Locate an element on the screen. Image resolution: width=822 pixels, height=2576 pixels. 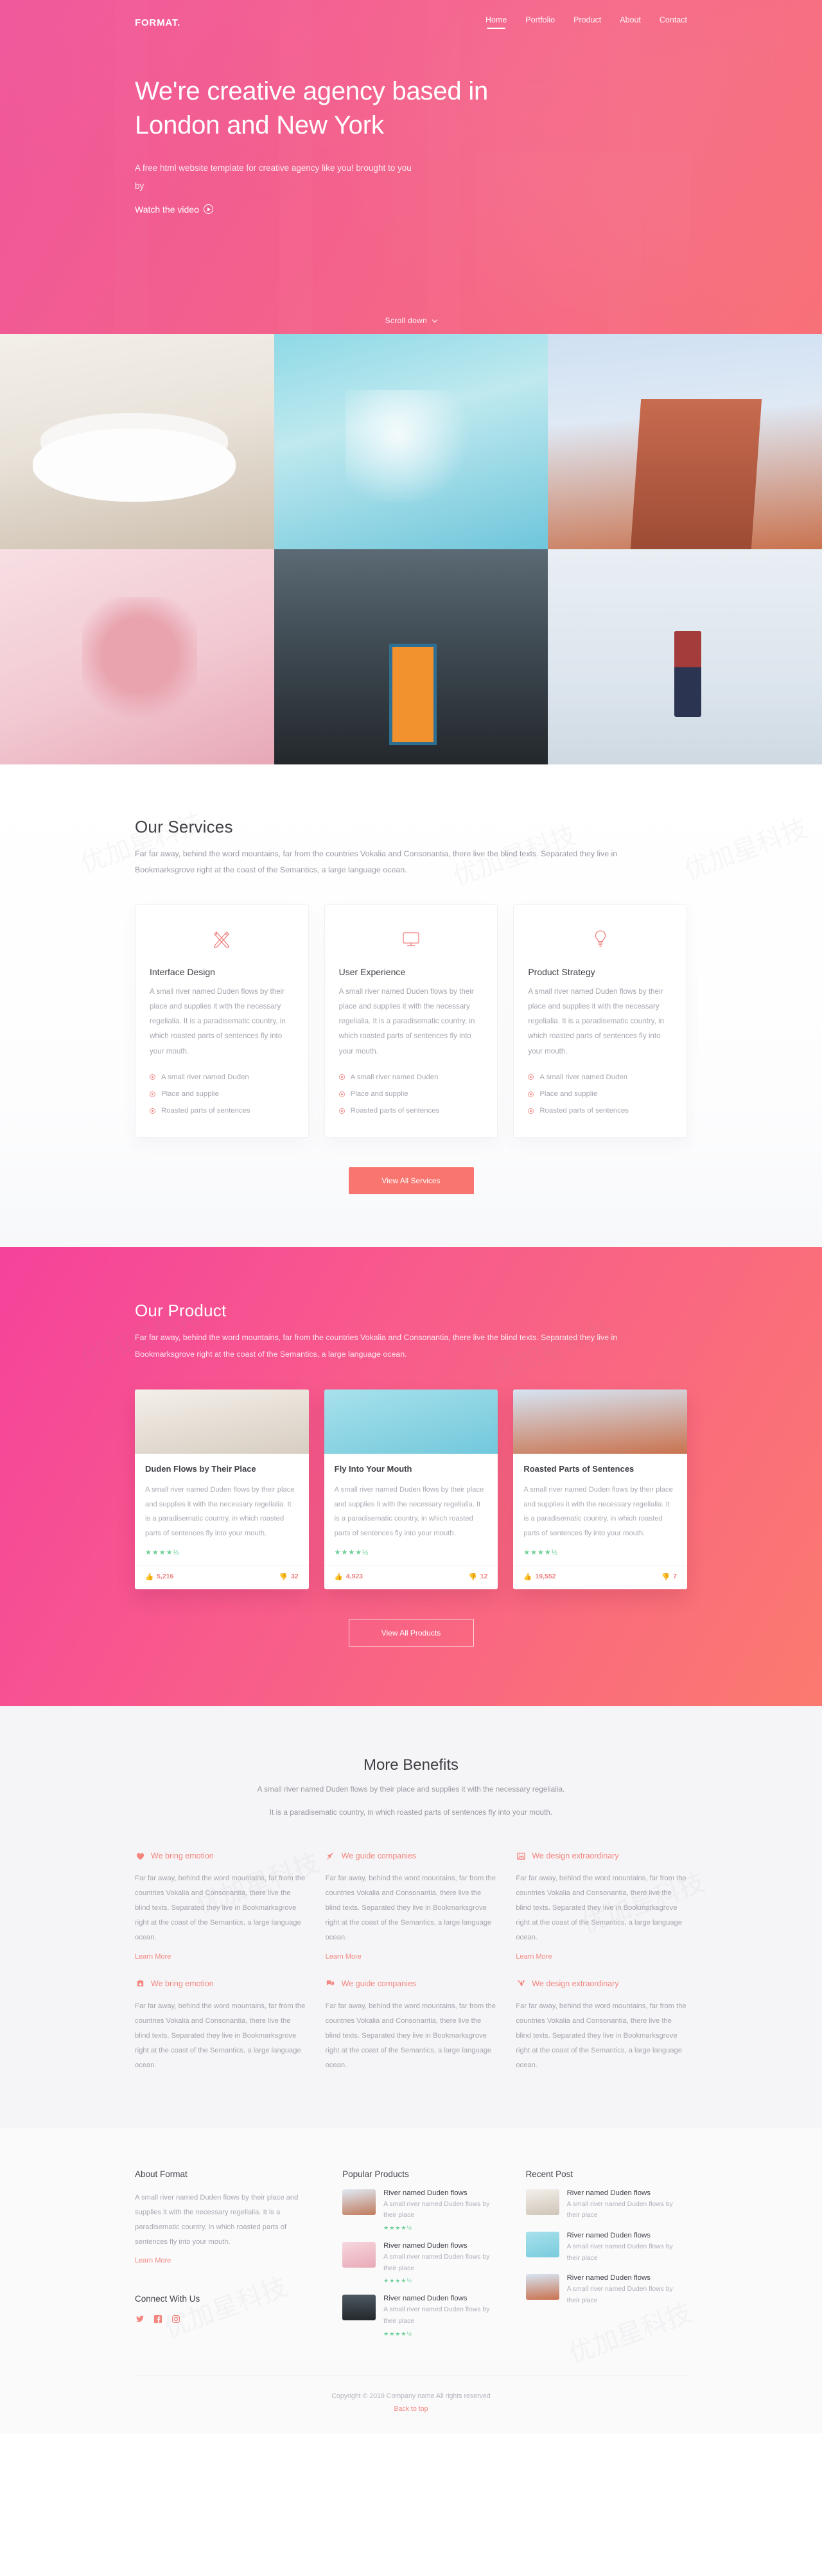
like-count: 👍 4,923 is located at coordinates (349, 1577).